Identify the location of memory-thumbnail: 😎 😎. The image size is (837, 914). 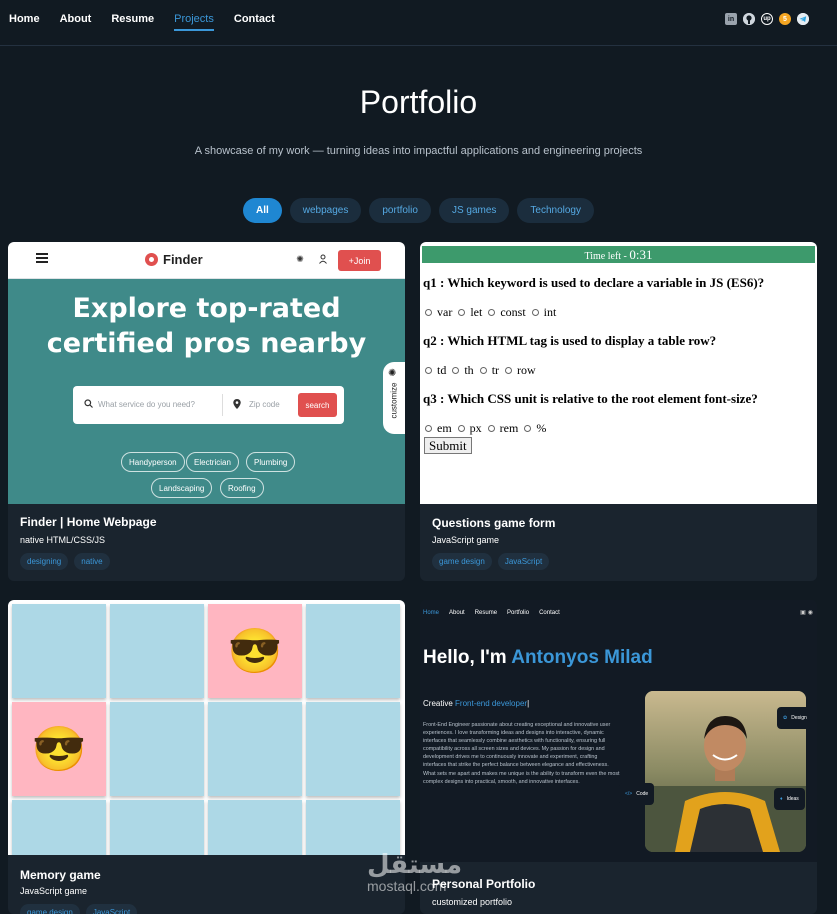
(206, 727).